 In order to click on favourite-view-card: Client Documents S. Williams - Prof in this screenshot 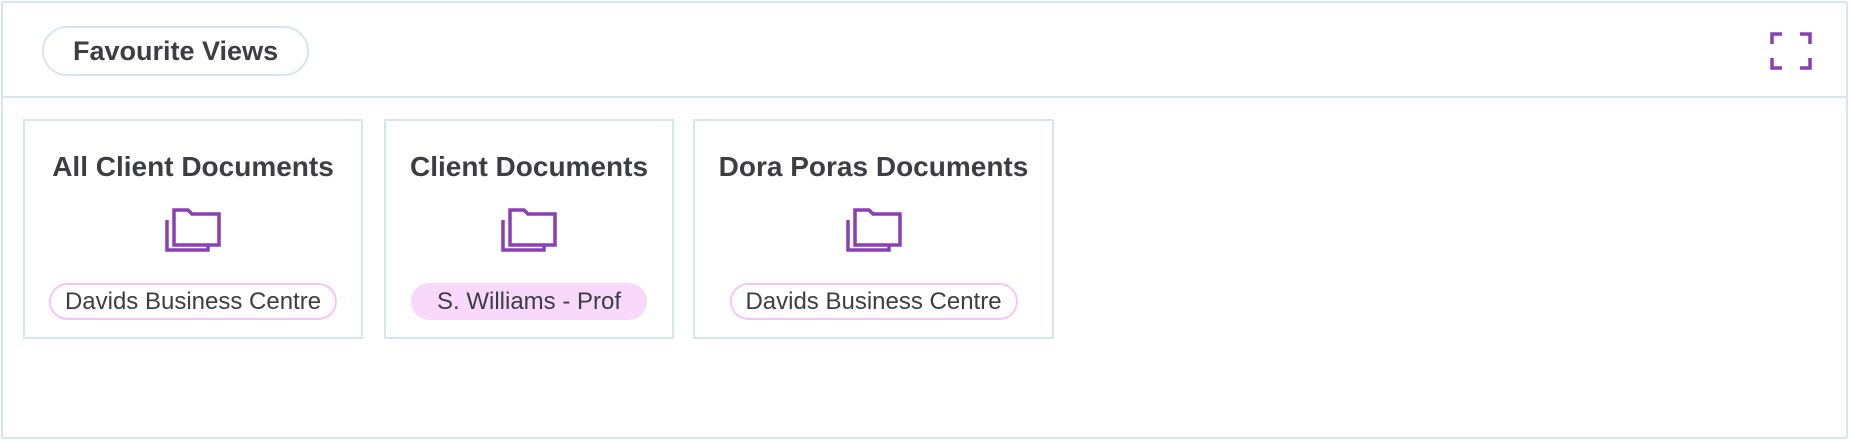, I will do `click(529, 229)`.